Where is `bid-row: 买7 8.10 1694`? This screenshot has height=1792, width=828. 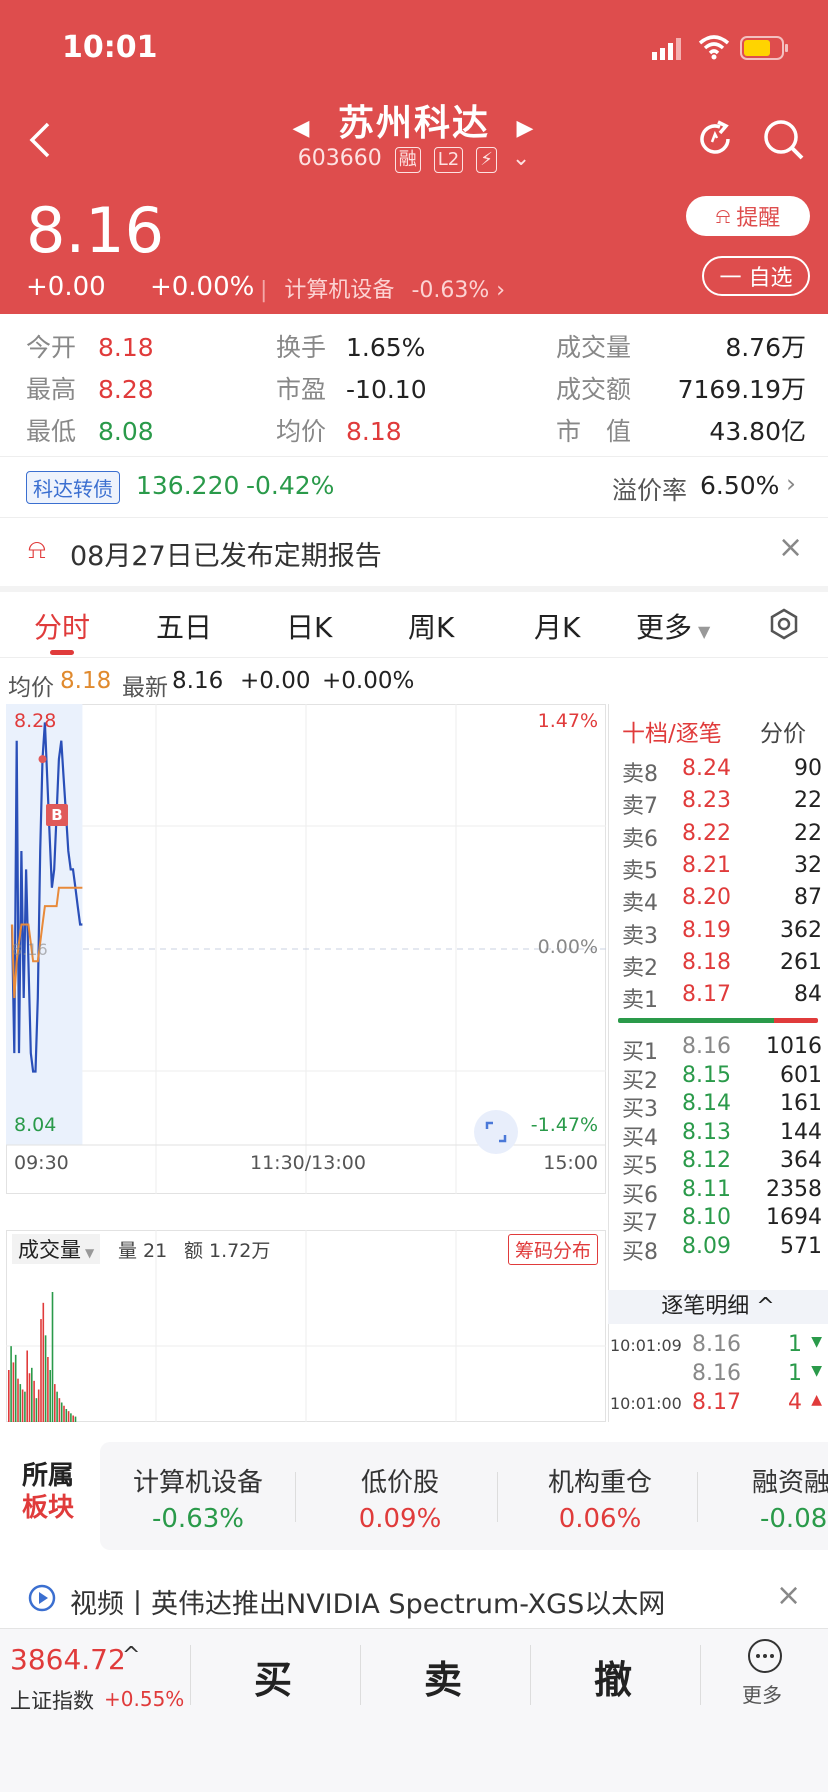
bid-row: 买7 8.10 1694 is located at coordinates (722, 1221).